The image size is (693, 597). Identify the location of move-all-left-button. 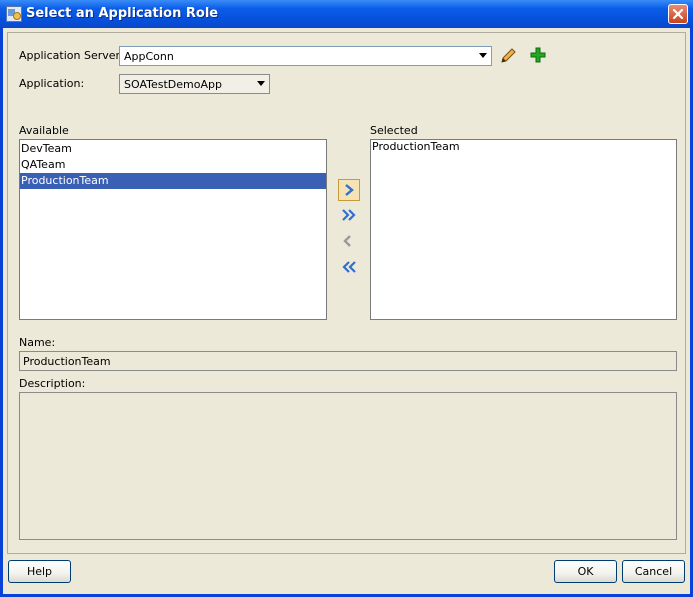
(349, 268).